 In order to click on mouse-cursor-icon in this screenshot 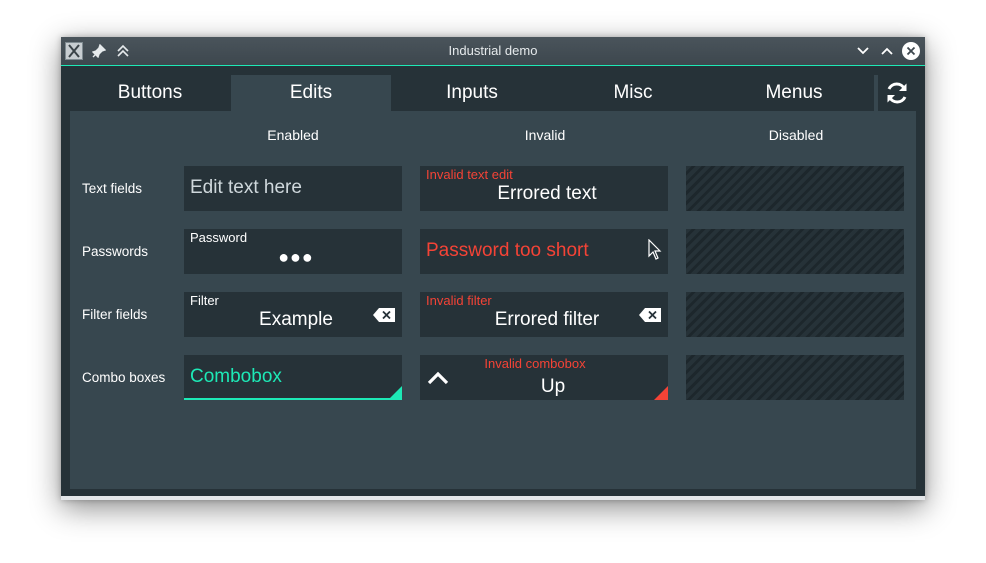, I will do `click(655, 249)`.